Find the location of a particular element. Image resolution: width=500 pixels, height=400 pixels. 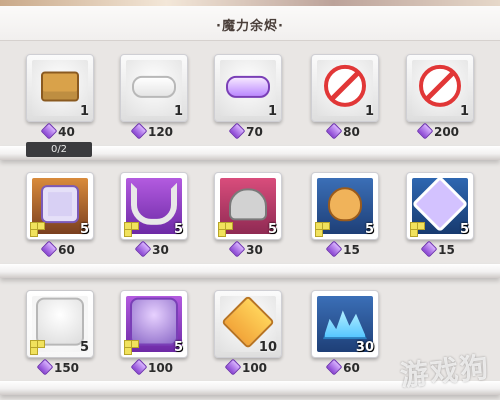

purchase-limit-indicator: 0/2 is located at coordinates (59, 149).